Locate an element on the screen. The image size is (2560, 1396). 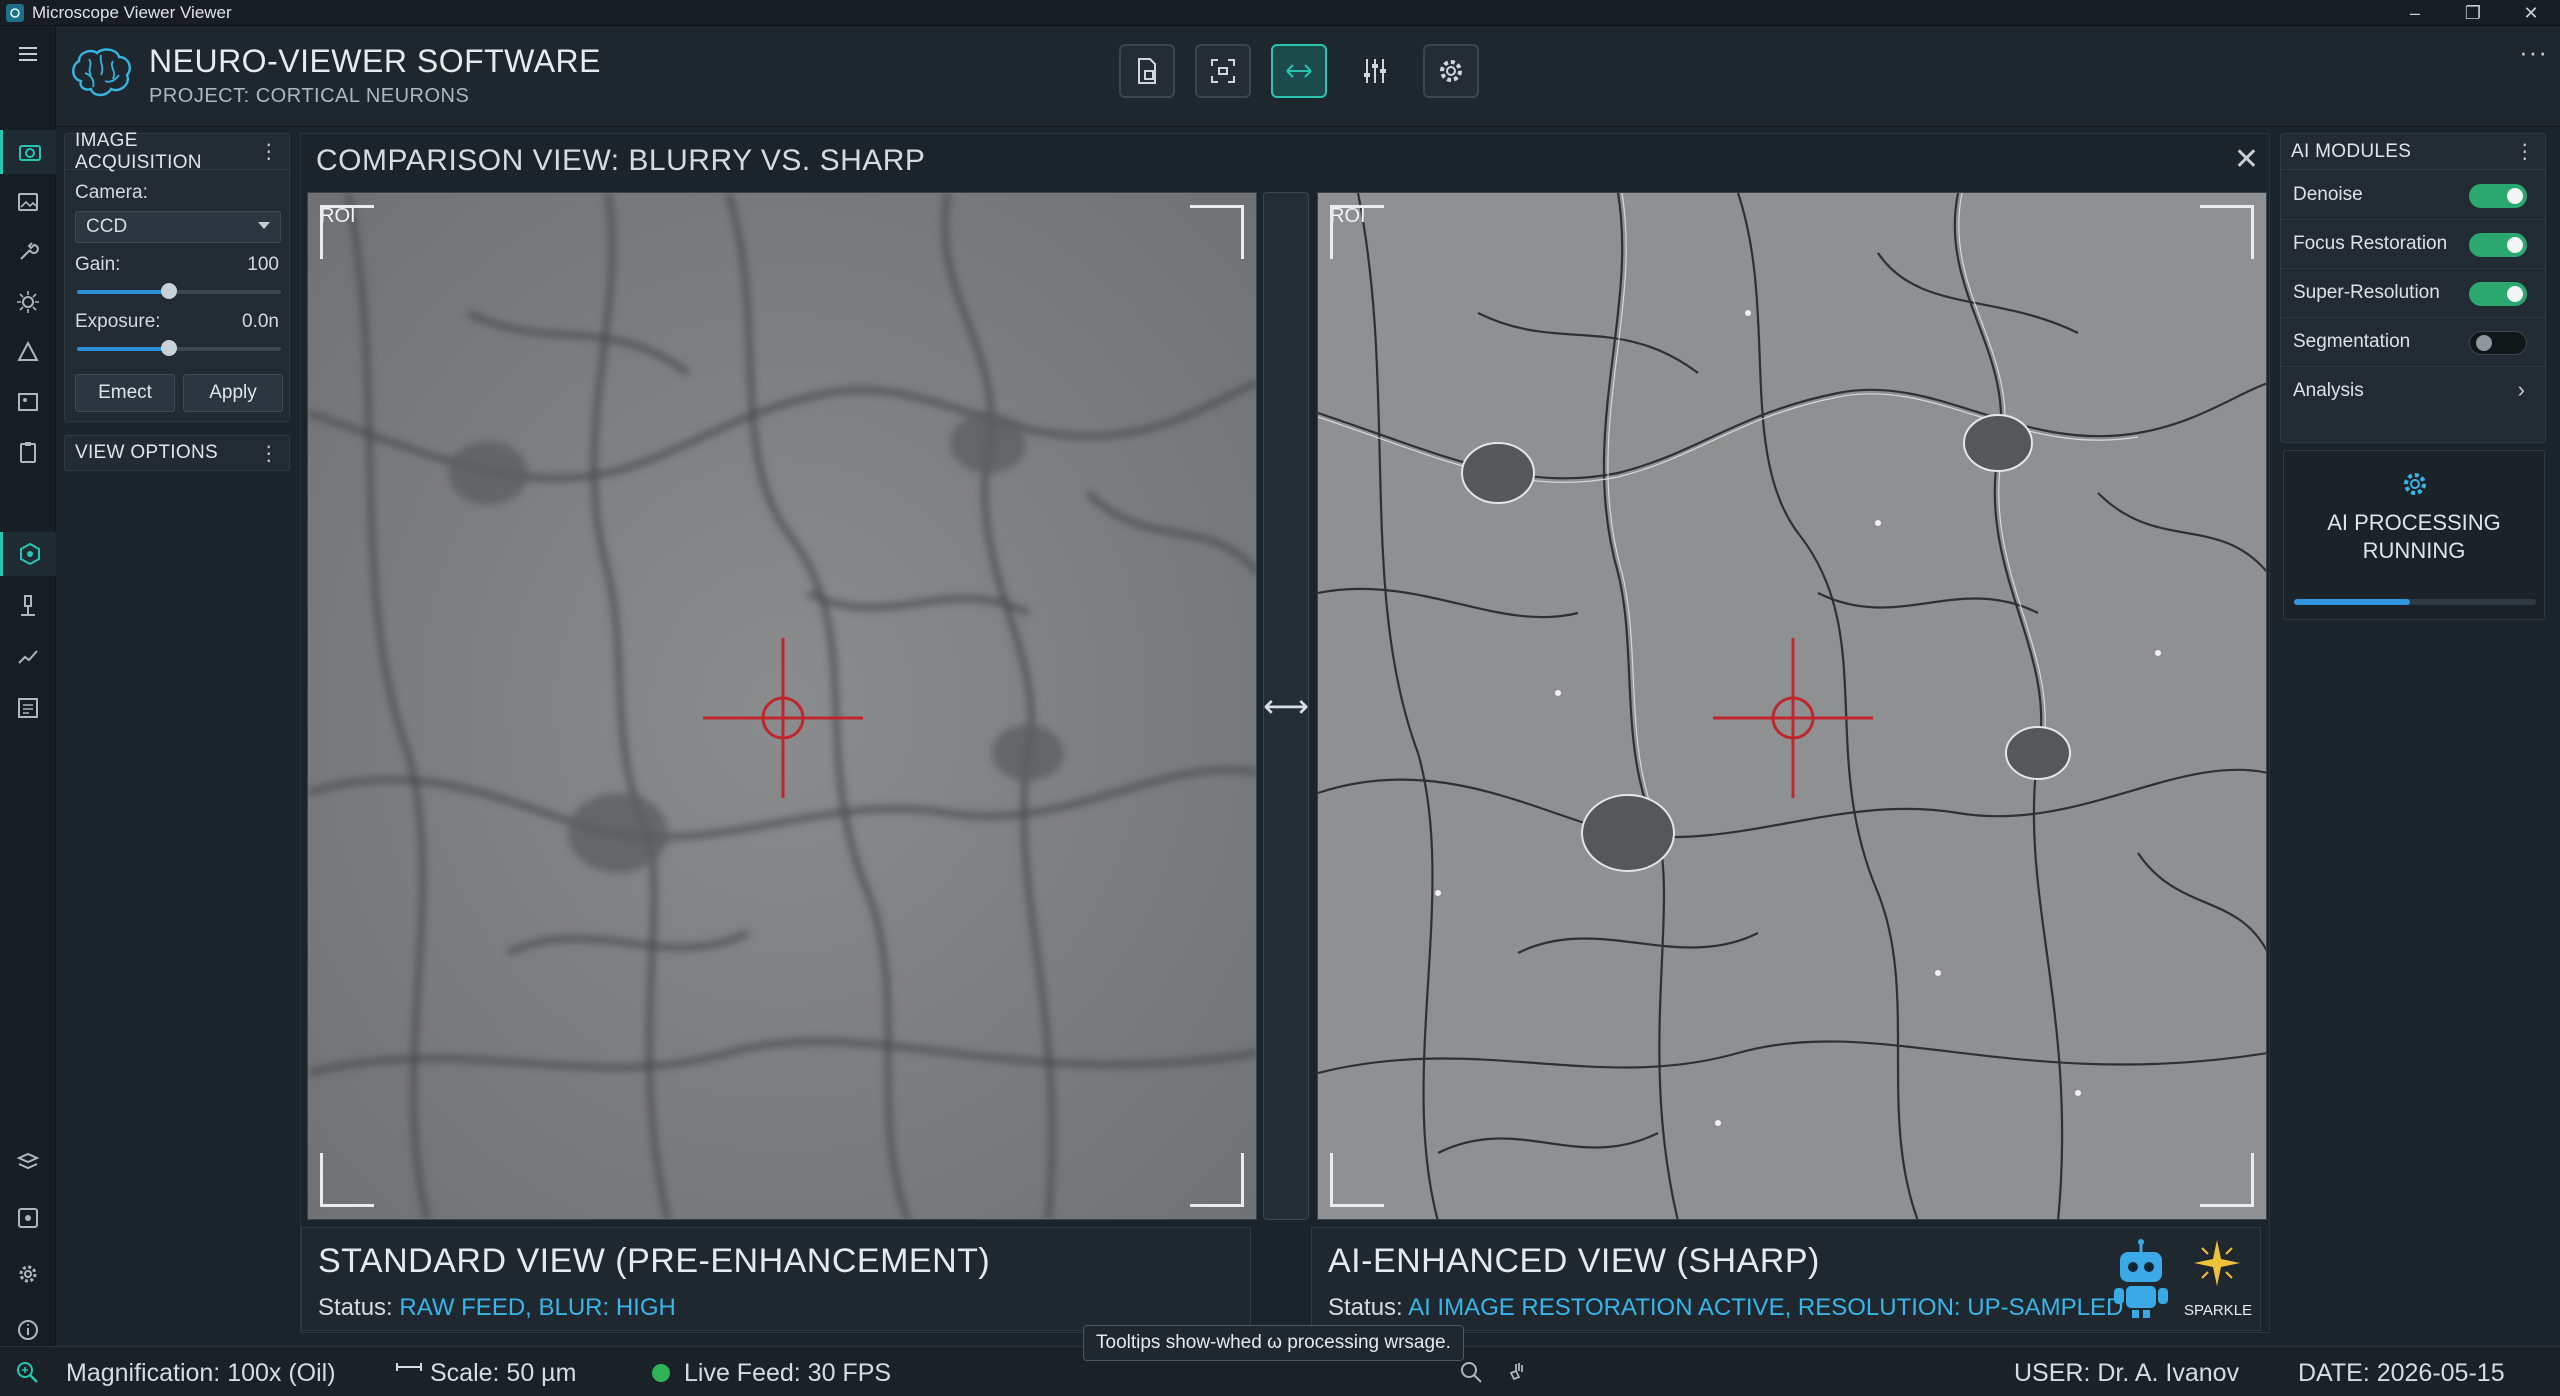
ai-processing-line1: AI PROCESSING is located at coordinates (2414, 522).